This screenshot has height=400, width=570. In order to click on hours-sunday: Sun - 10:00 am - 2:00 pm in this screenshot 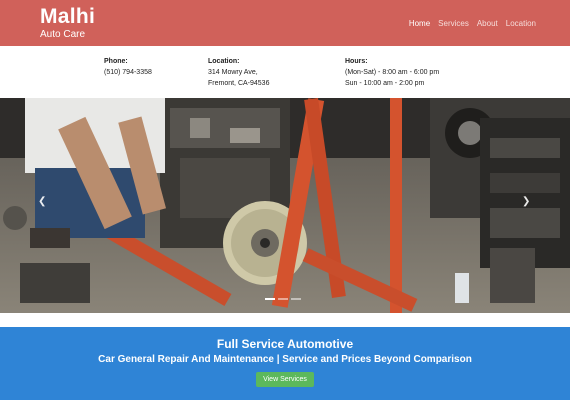, I will do `click(385, 83)`.